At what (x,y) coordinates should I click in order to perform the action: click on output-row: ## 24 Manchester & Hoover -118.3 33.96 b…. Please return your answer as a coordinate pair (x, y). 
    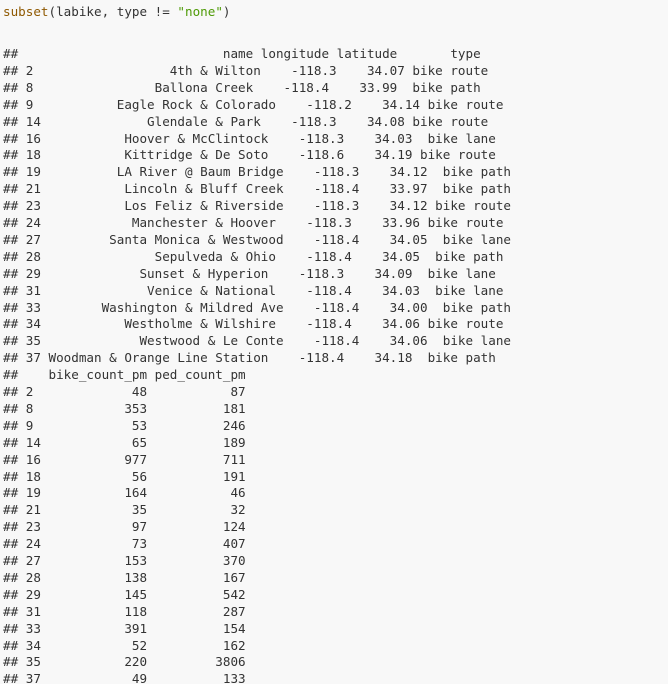
    Looking at the image, I should click on (253, 222).